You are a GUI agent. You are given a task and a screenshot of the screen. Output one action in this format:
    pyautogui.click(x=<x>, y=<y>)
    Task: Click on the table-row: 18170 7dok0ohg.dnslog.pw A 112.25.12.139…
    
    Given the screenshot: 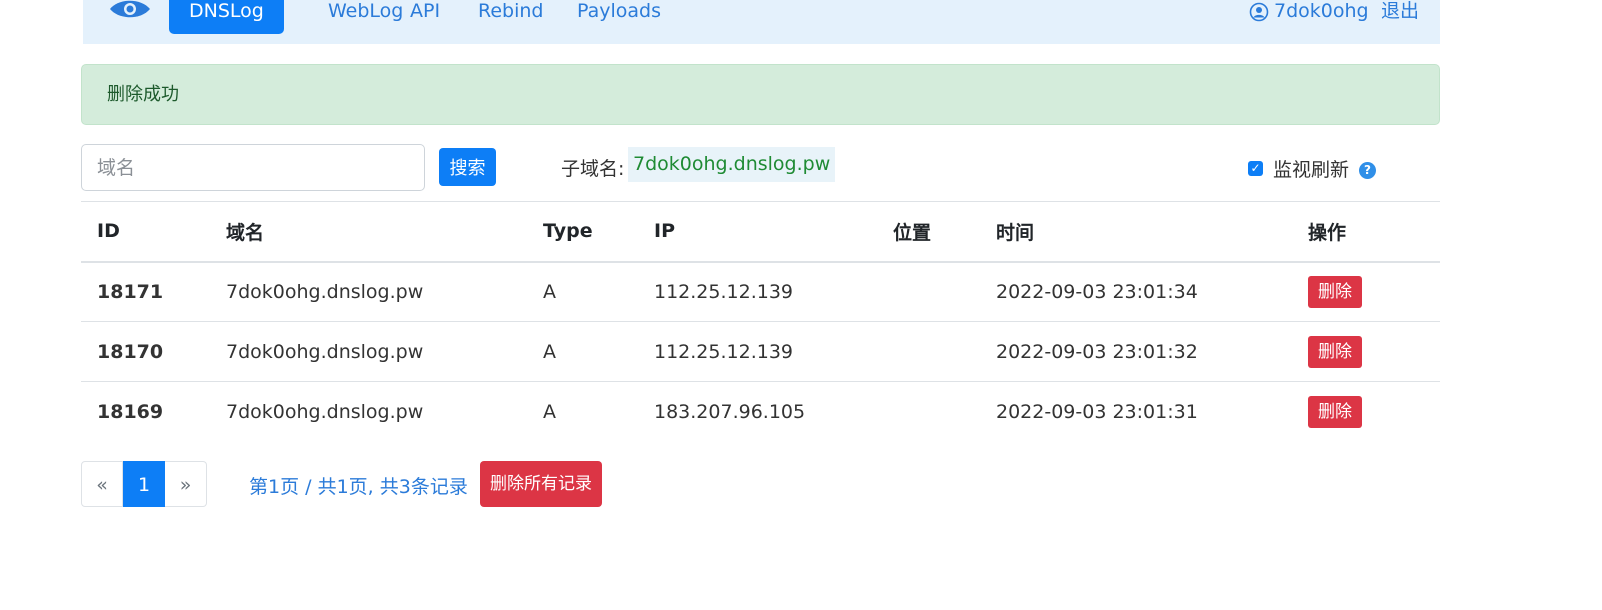 What is the action you would take?
    pyautogui.click(x=760, y=351)
    